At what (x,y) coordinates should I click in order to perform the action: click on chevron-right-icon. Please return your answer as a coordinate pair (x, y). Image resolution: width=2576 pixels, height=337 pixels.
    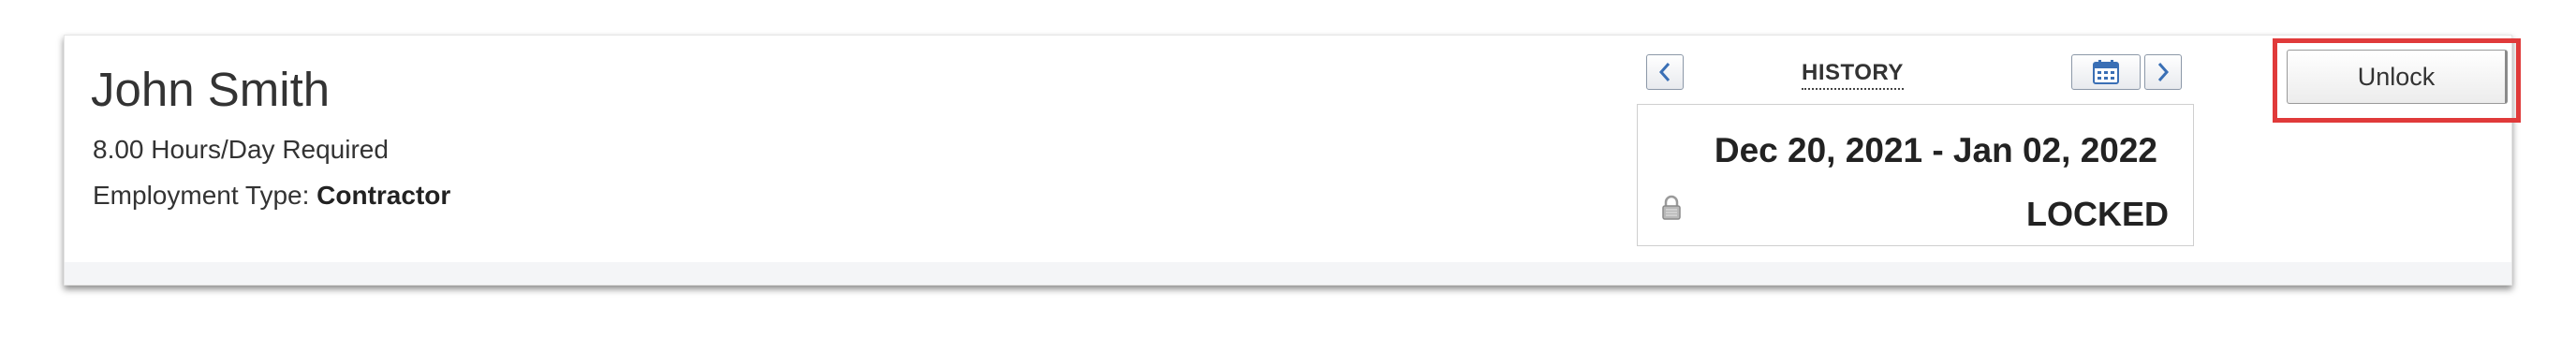
    Looking at the image, I should click on (2163, 72).